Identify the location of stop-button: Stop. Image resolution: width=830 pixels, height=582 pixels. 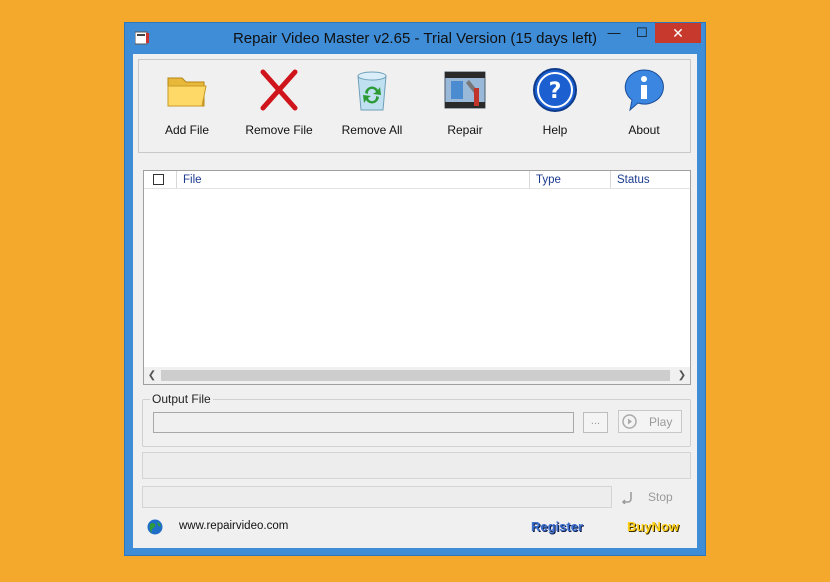
(653, 497).